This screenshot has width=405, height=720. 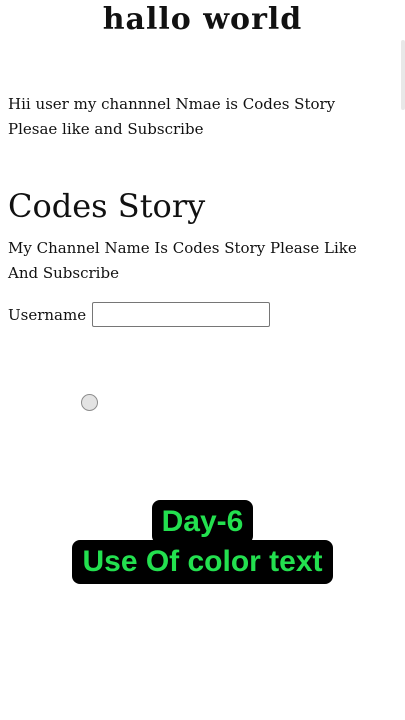 What do you see at coordinates (107, 206) in the screenshot?
I see `channel-heading: Codes Story` at bounding box center [107, 206].